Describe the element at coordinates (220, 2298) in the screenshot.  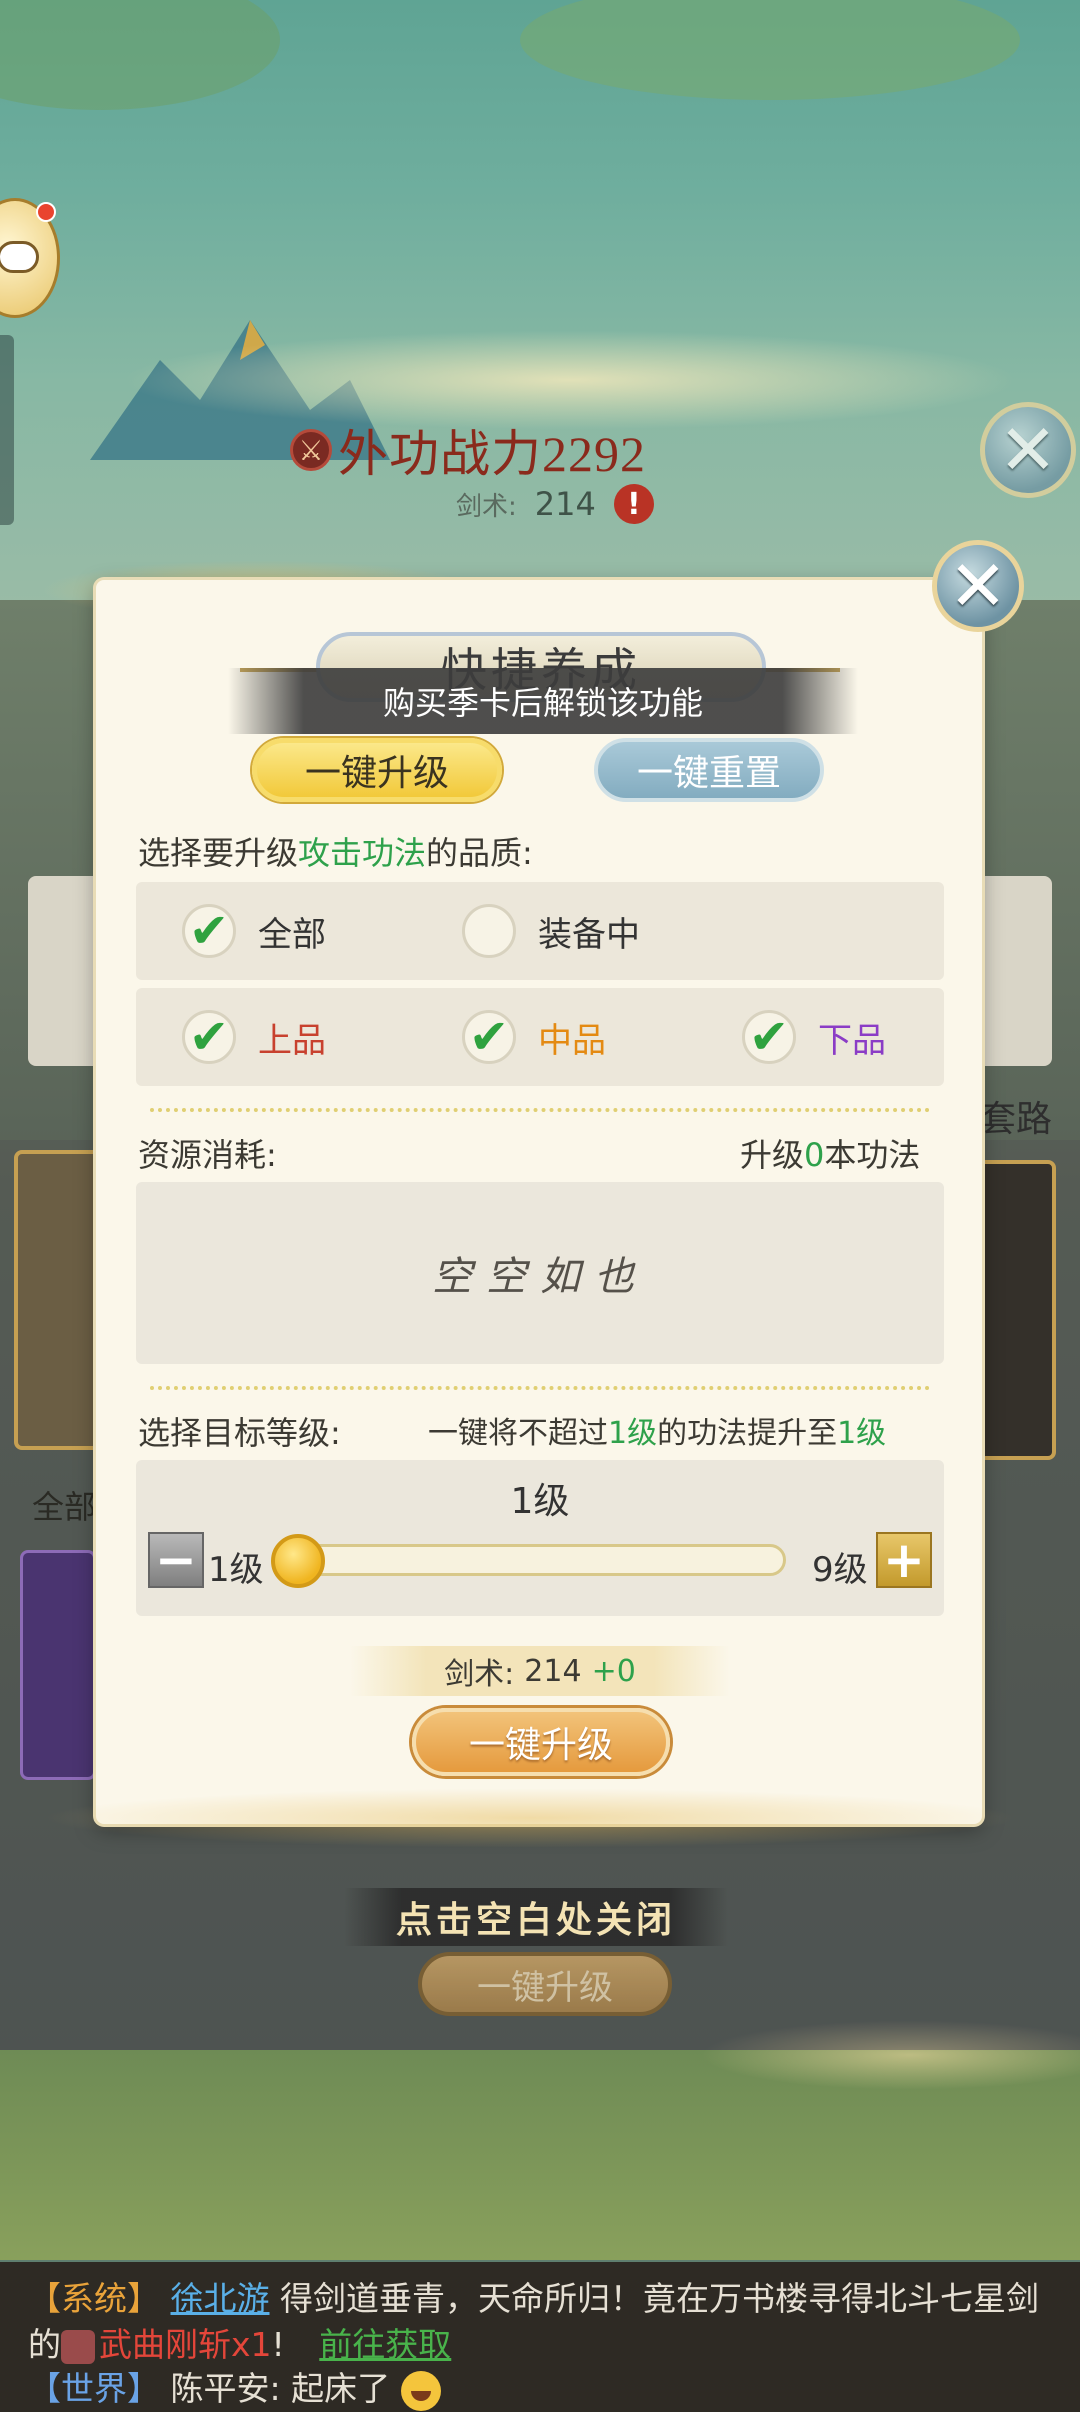
I see `chat-player-link: 徐北游` at that location.